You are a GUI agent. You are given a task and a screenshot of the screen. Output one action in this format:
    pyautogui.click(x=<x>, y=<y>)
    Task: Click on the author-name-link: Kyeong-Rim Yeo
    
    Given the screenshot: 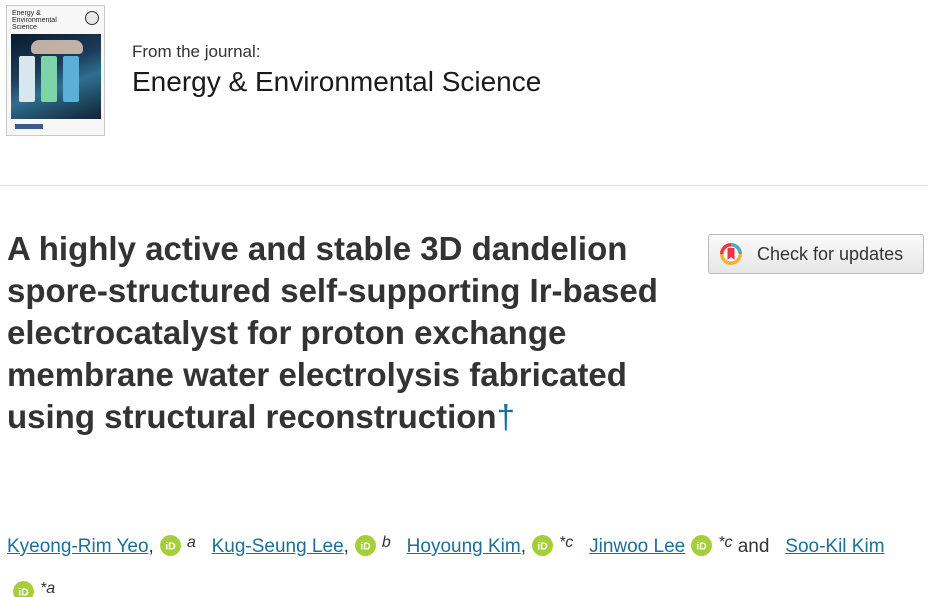 What is the action you would take?
    pyautogui.click(x=78, y=546)
    